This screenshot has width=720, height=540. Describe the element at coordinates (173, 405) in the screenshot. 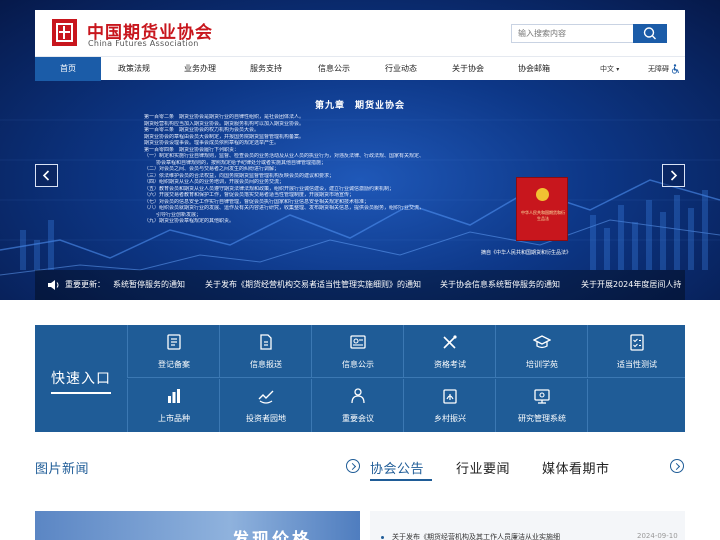

I see `quick-item-listed-products: 上市品种` at that location.